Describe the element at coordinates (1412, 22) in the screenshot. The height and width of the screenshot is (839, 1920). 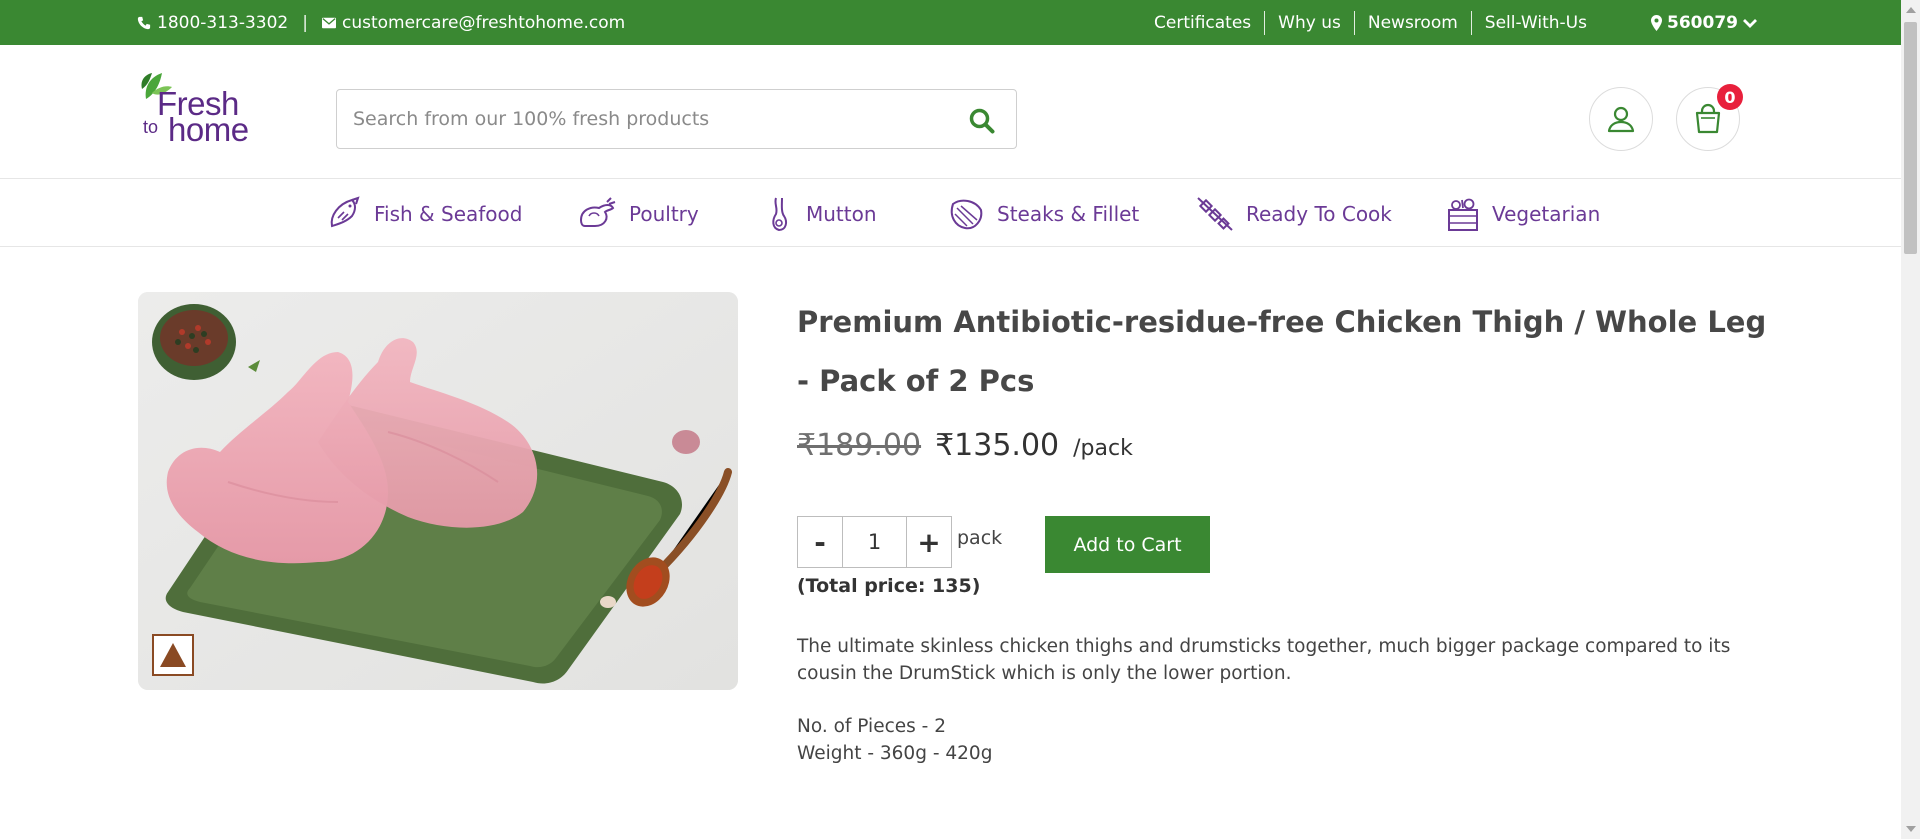
I see `newsroom-link: Newsroom` at that location.